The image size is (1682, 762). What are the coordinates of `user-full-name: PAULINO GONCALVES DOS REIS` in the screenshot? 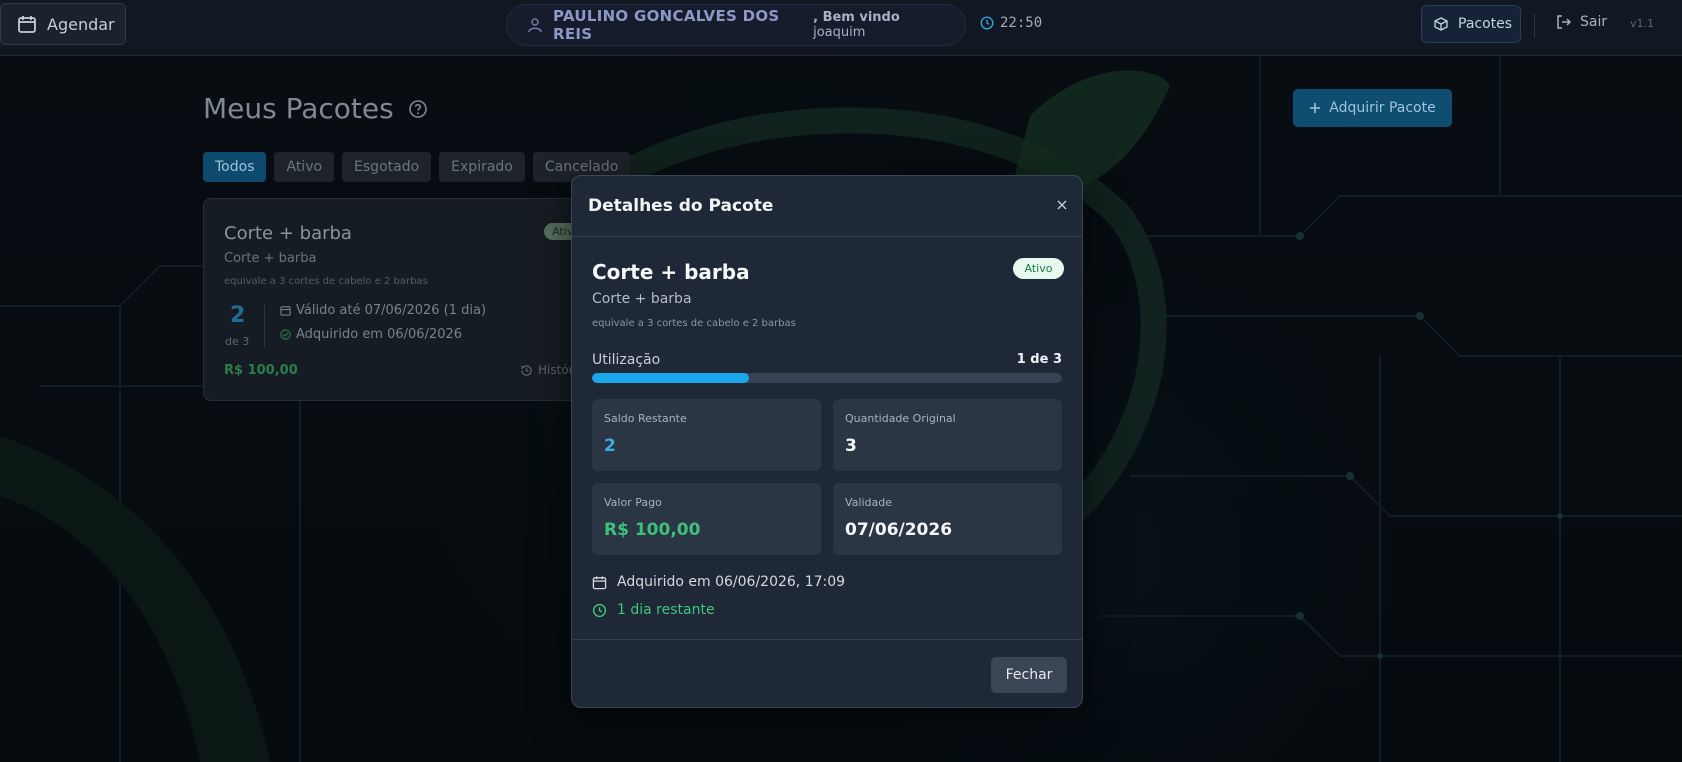 It's located at (666, 25).